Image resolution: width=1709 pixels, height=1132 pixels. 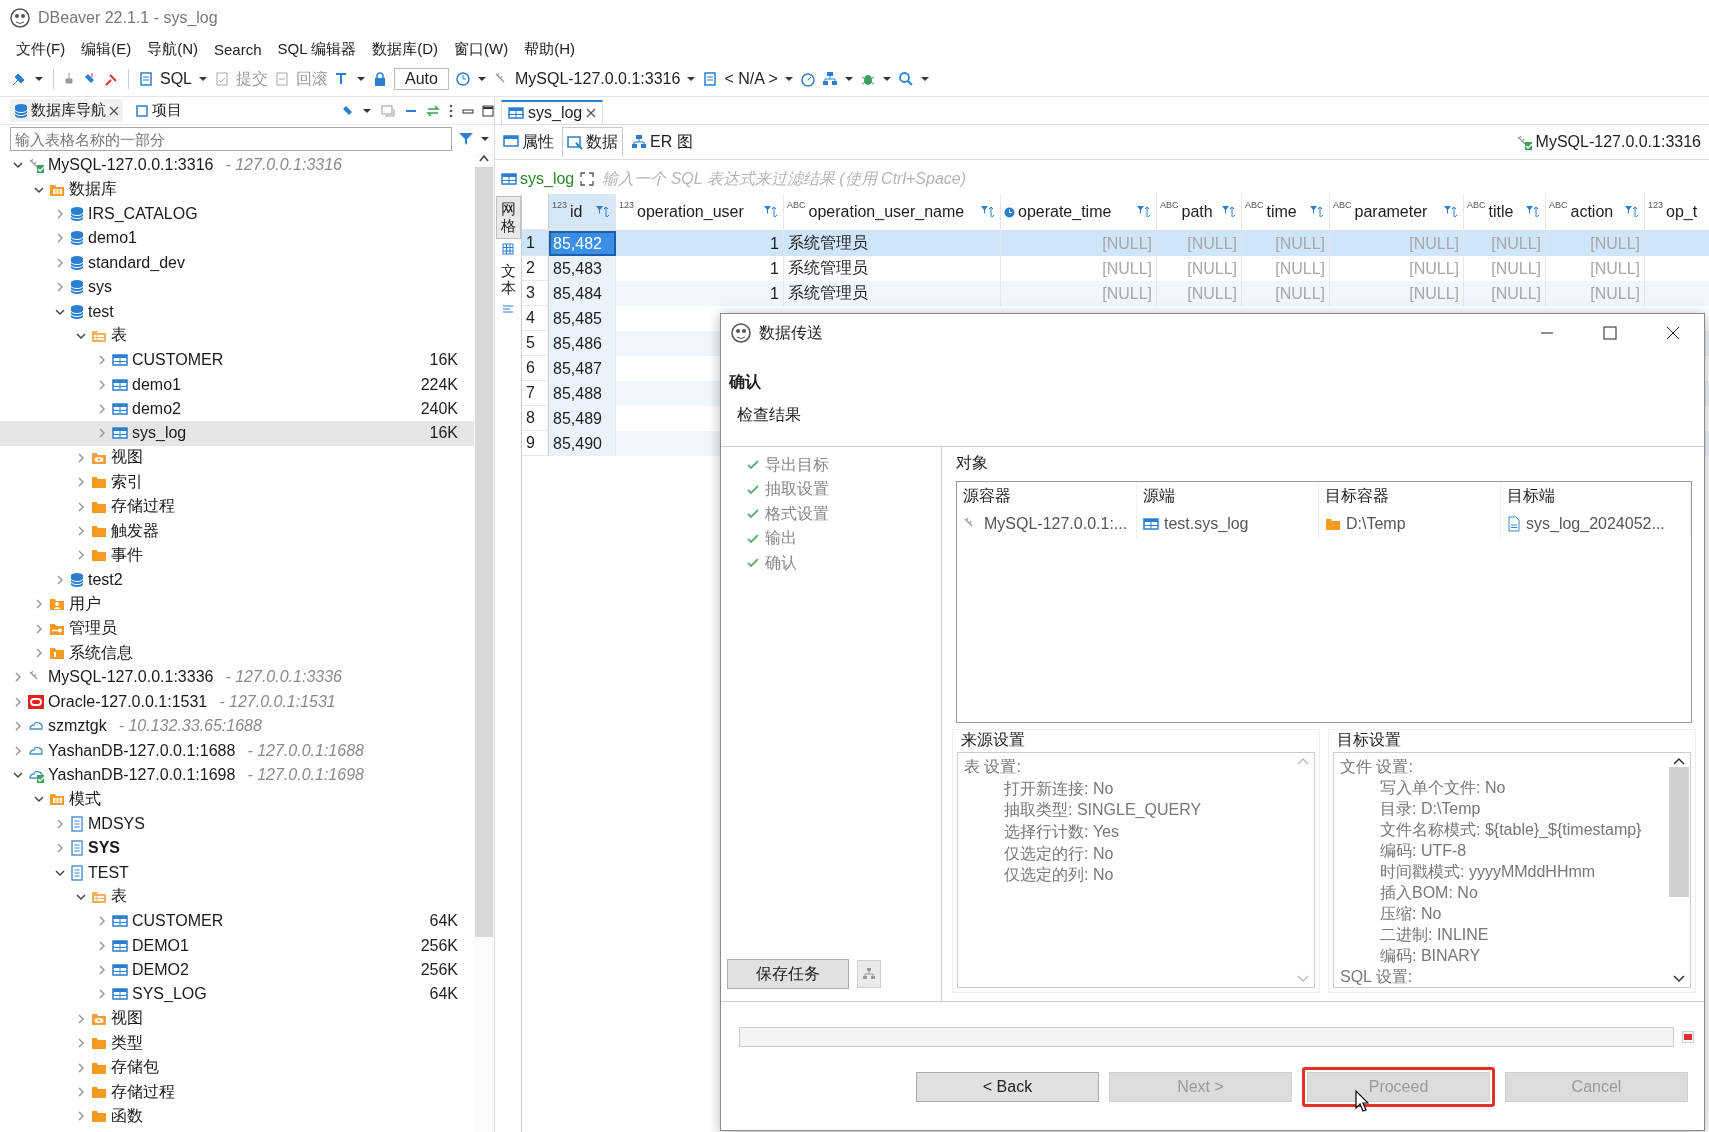 What do you see at coordinates (831, 489) in the screenshot?
I see `wizard-step: 抽取设置` at bounding box center [831, 489].